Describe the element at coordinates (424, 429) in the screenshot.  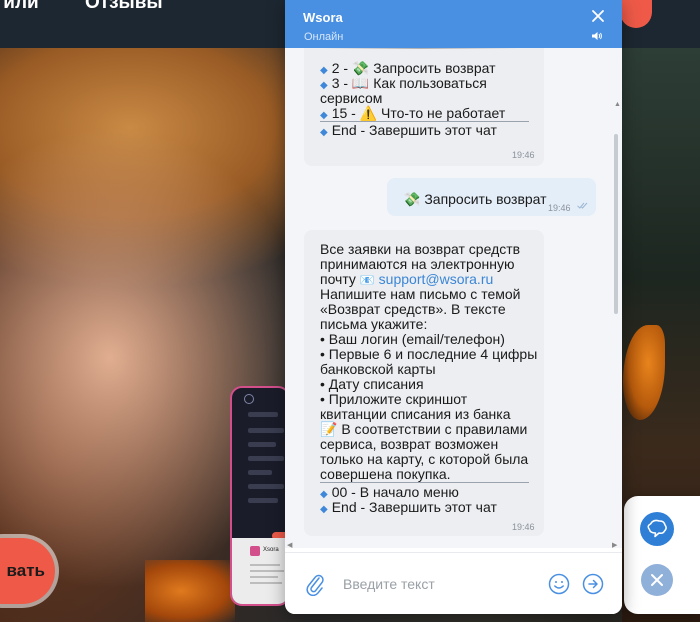
I see `message-line: 📝 В соответствии с правилами` at that location.